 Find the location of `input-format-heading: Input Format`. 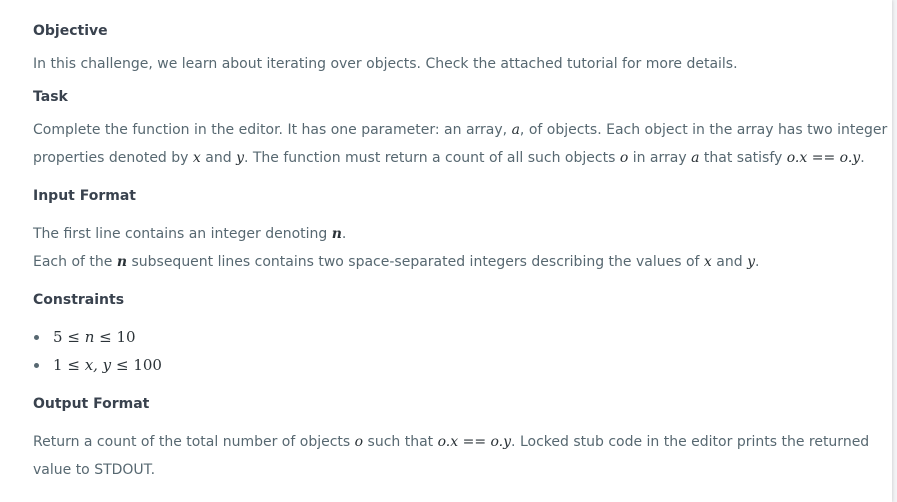

input-format-heading: Input Format is located at coordinates (84, 196).